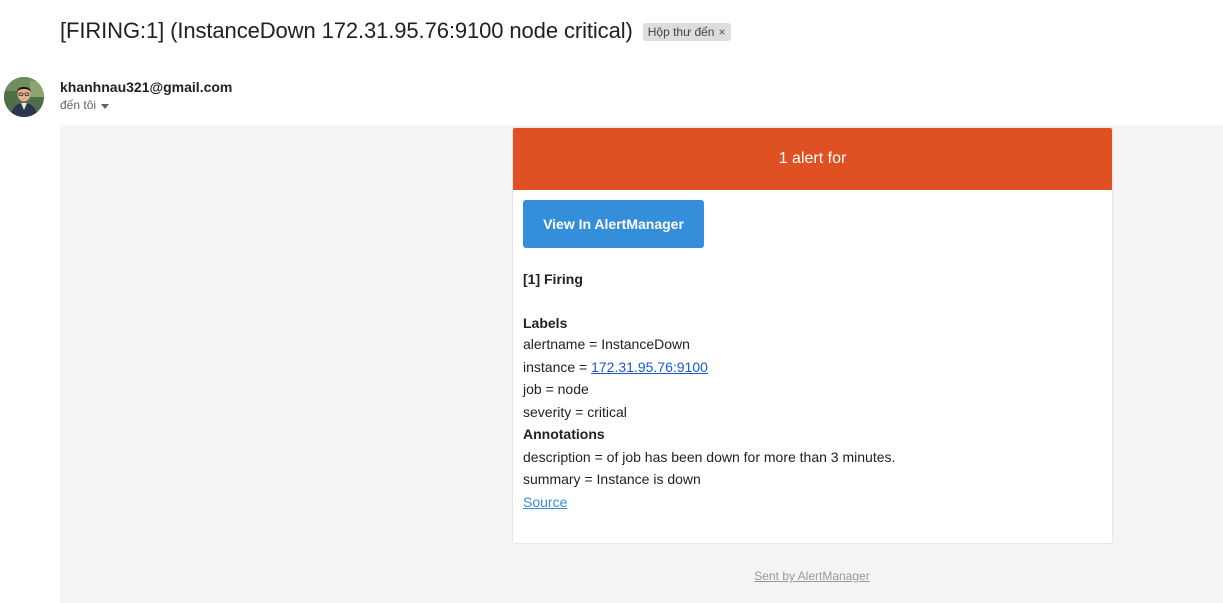  I want to click on firing-title: [1] Firing, so click(553, 279).